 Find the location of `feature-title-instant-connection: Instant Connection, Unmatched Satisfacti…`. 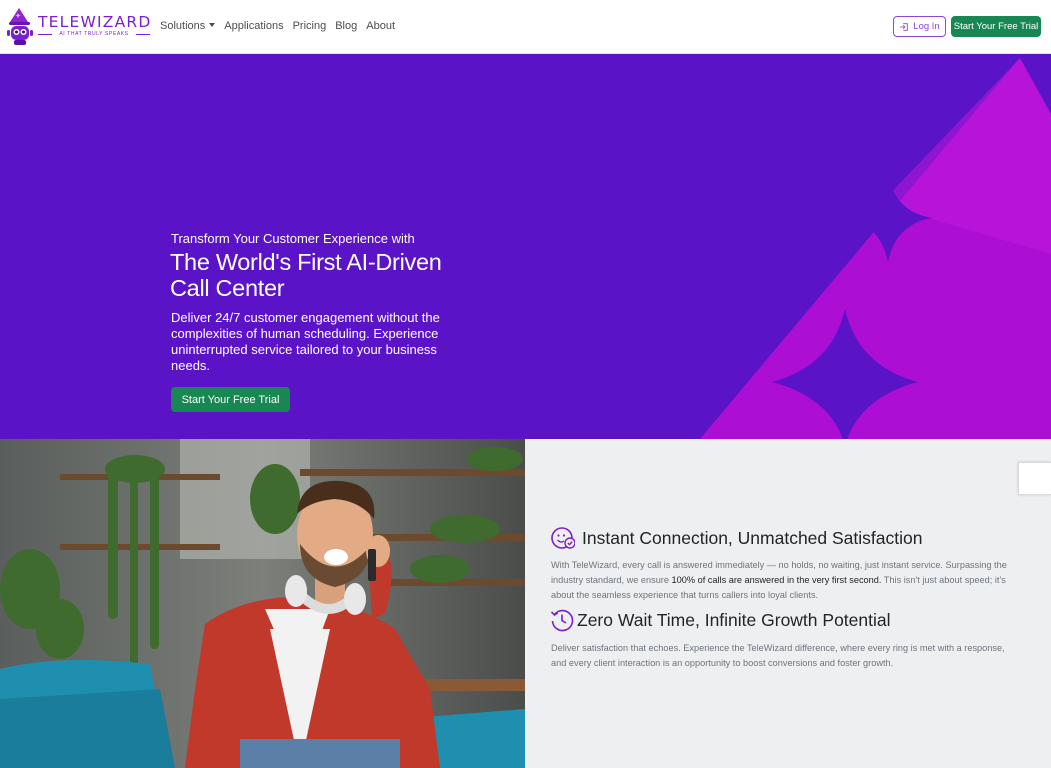

feature-title-instant-connection: Instant Connection, Unmatched Satisfacti… is located at coordinates (752, 538).